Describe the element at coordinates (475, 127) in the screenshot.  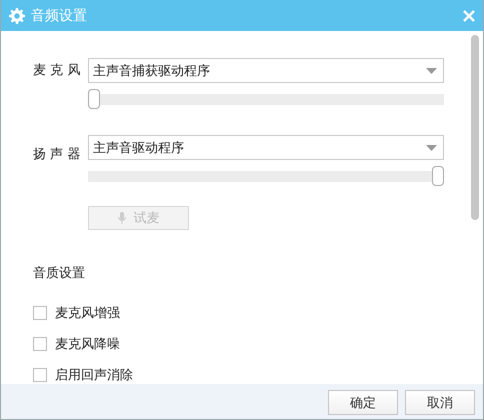
I see `scrollbar-thumb` at that location.